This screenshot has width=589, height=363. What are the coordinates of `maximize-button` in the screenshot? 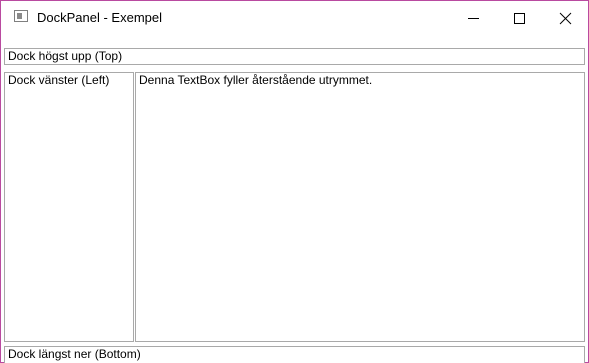 It's located at (519, 19).